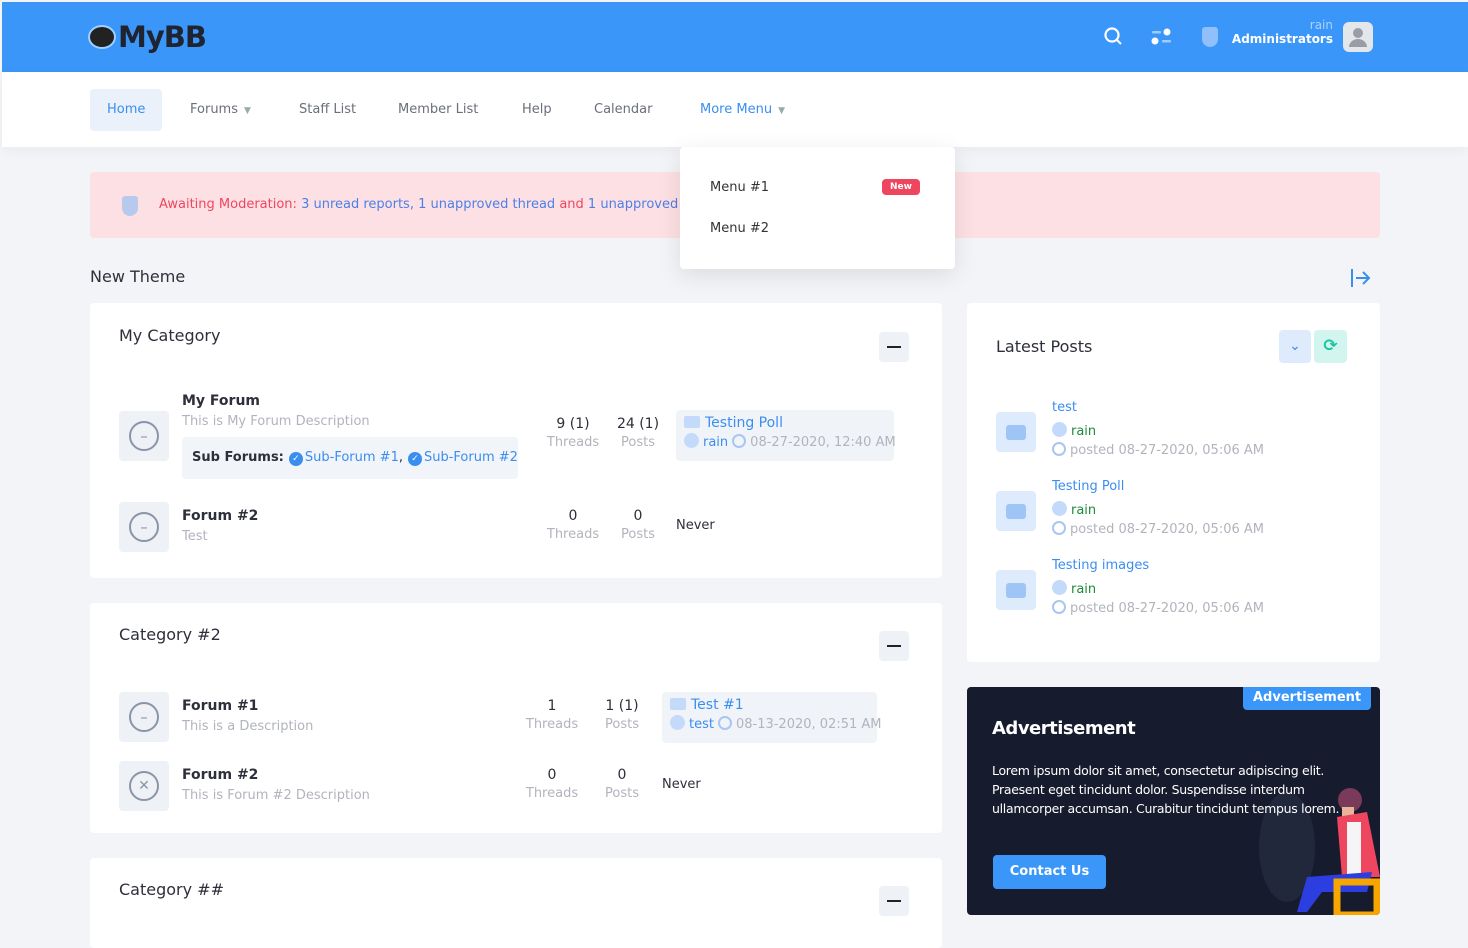  Describe the element at coordinates (170, 335) in the screenshot. I see `category-title: My Category` at that location.